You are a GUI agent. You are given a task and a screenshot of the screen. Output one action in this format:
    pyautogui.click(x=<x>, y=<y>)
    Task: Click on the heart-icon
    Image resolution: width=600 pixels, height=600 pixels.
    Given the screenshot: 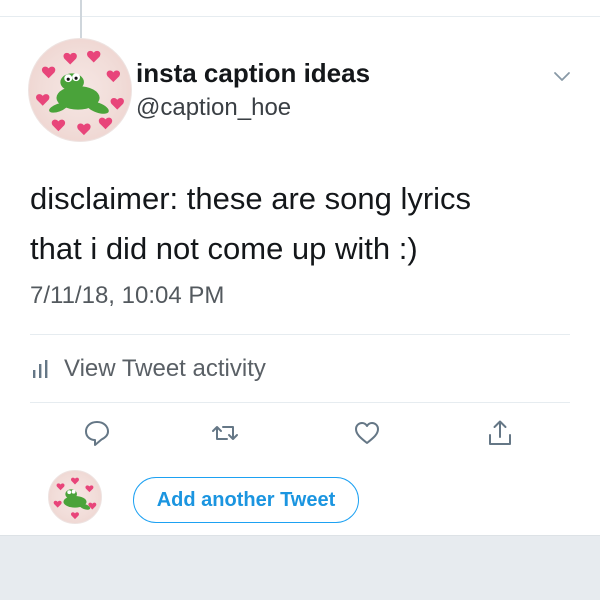 What is the action you would take?
    pyautogui.click(x=367, y=433)
    